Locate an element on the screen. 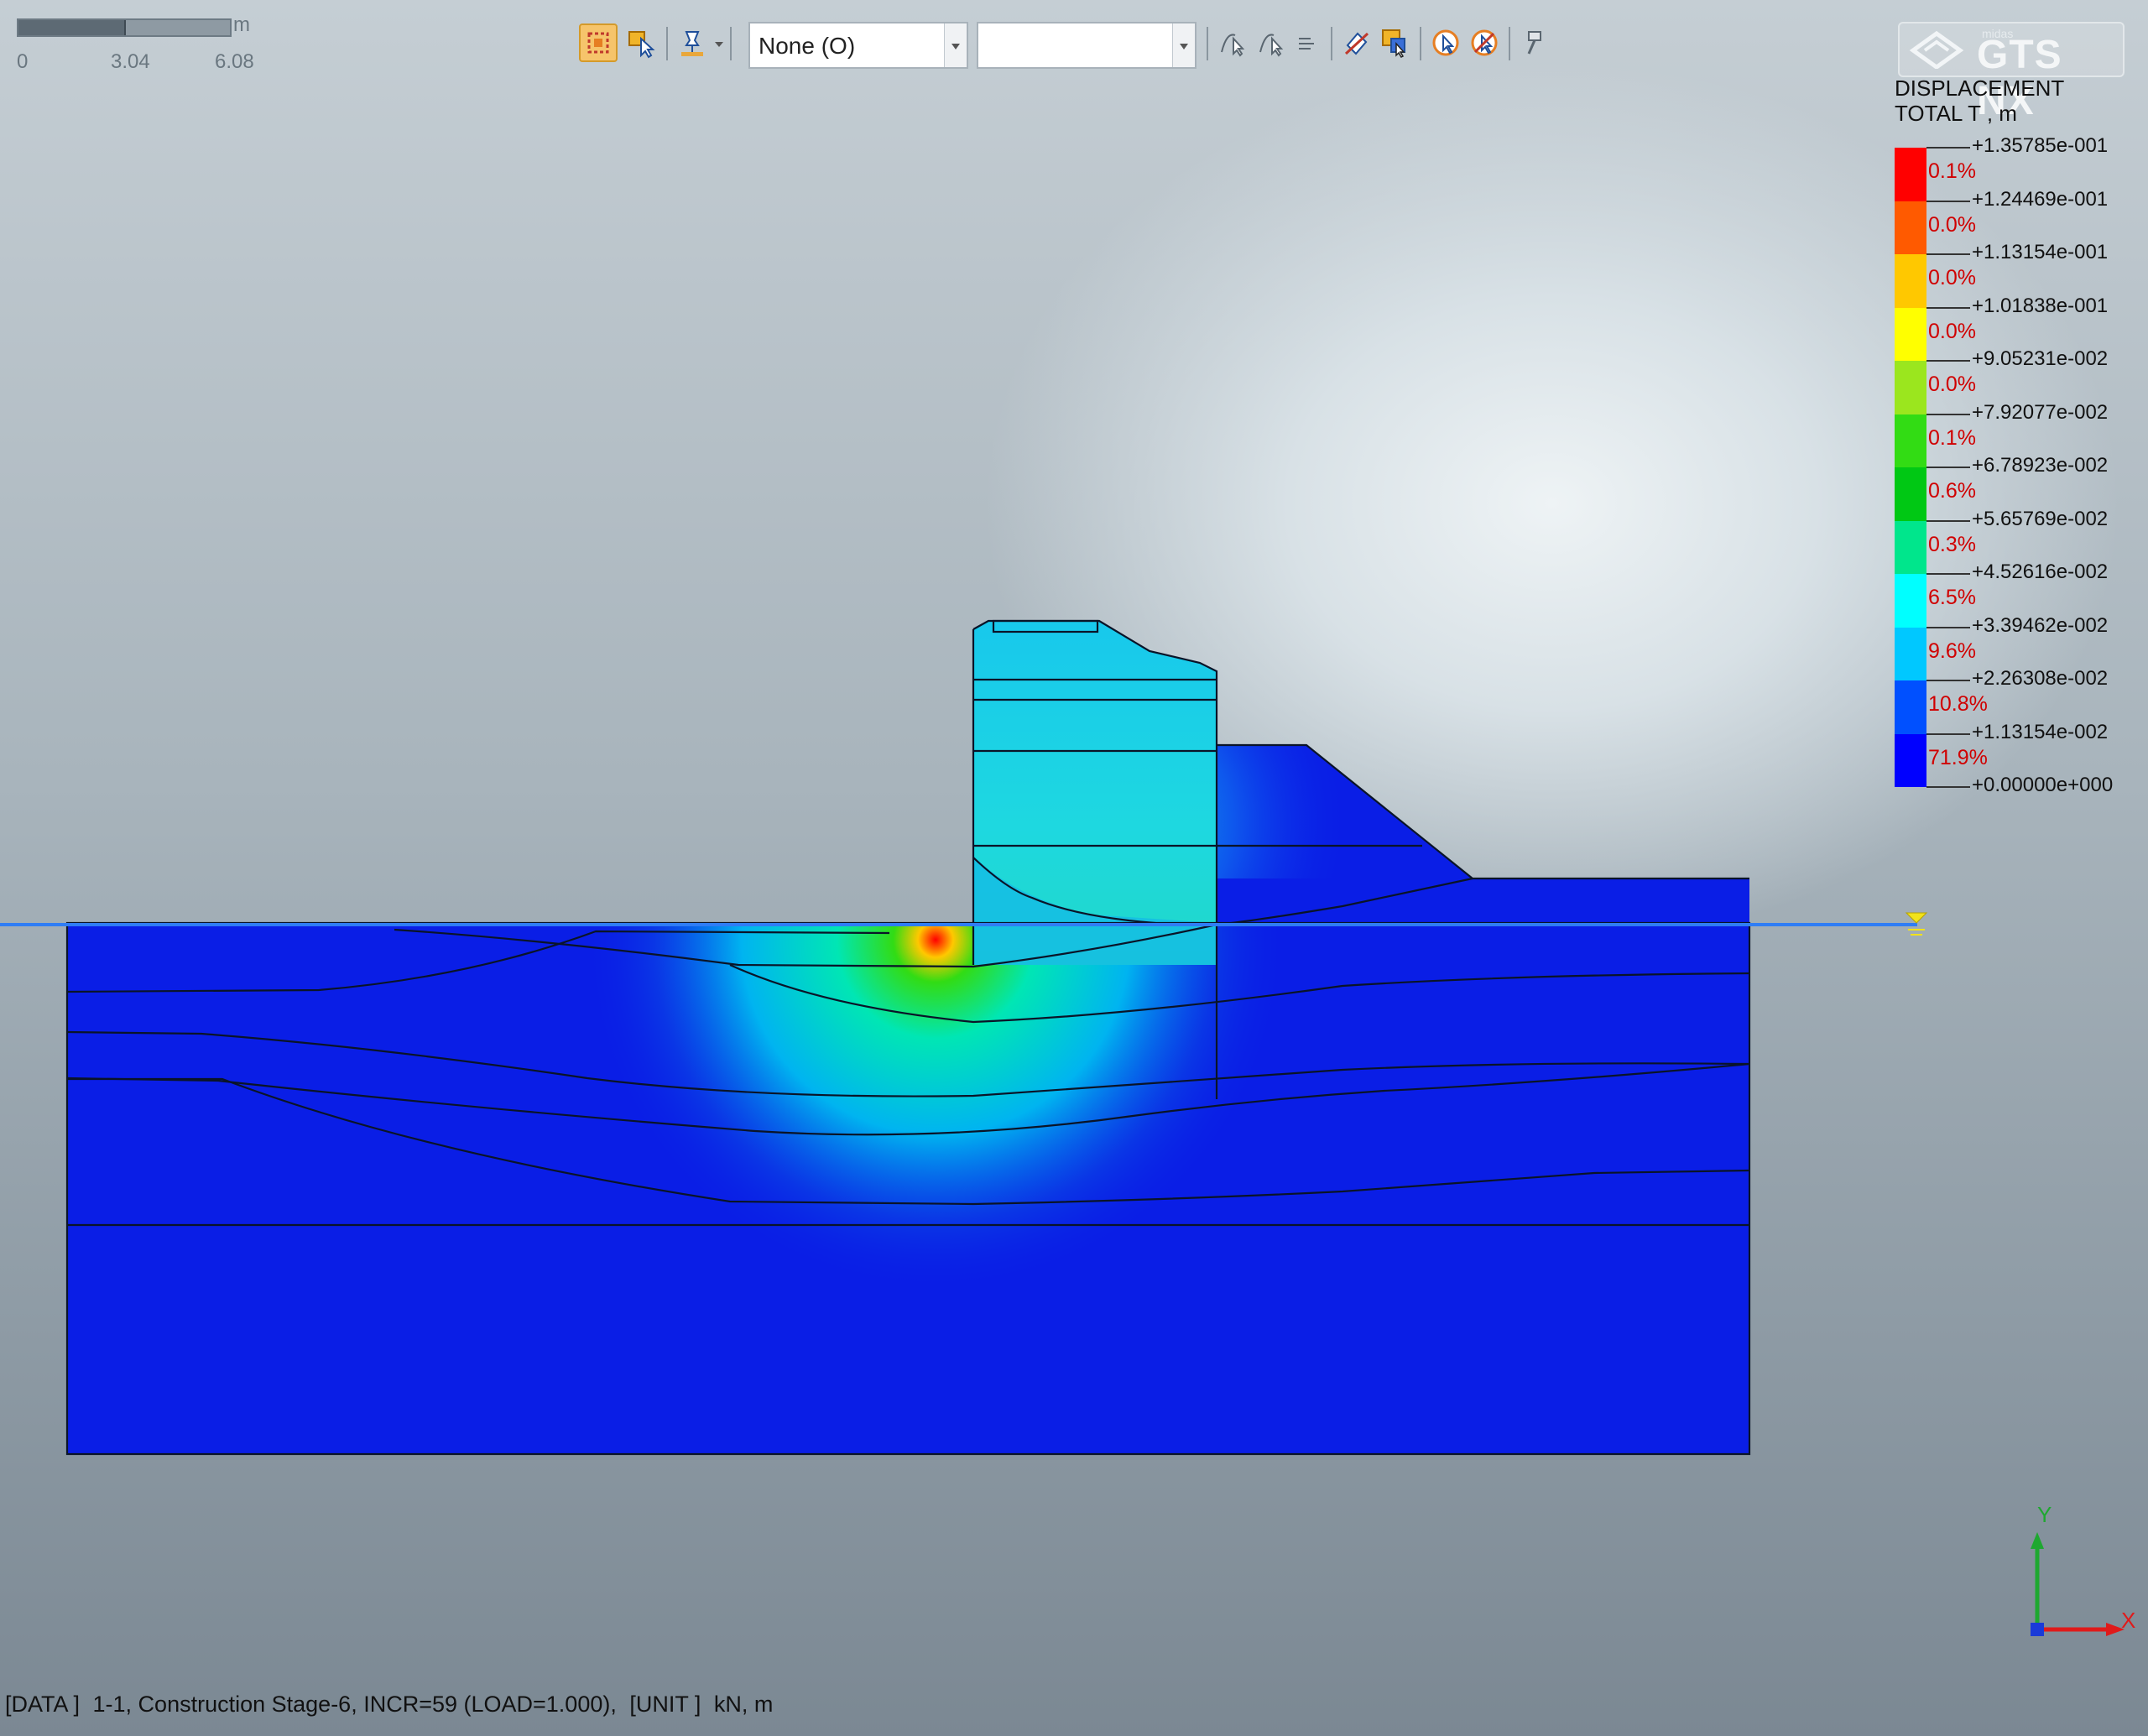 Image resolution: width=2148 pixels, height=1736 pixels. water-level-marker-icon is located at coordinates (1917, 918).